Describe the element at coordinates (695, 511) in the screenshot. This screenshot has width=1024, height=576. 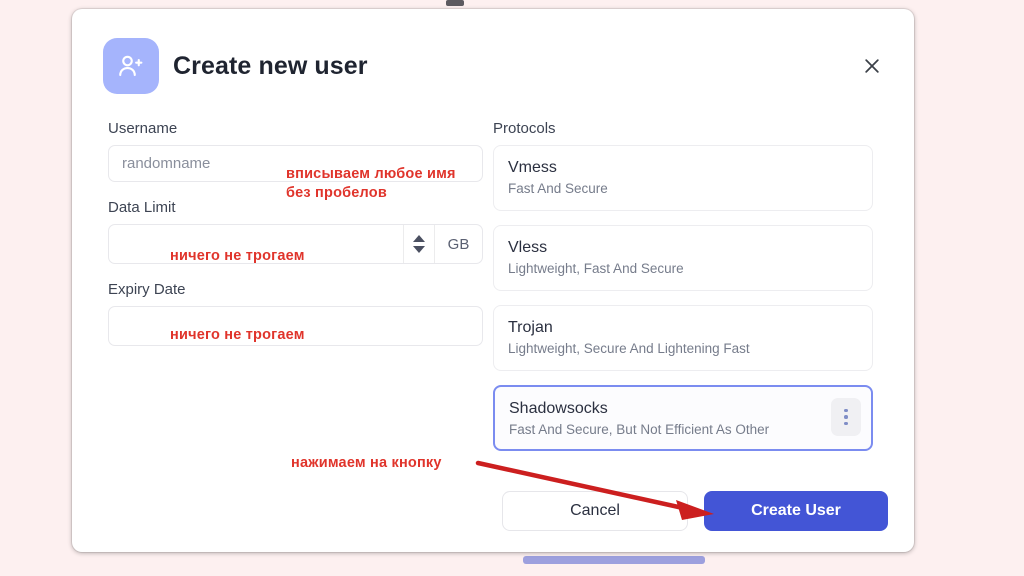
I see `modal-footer: Cancel Create User` at that location.